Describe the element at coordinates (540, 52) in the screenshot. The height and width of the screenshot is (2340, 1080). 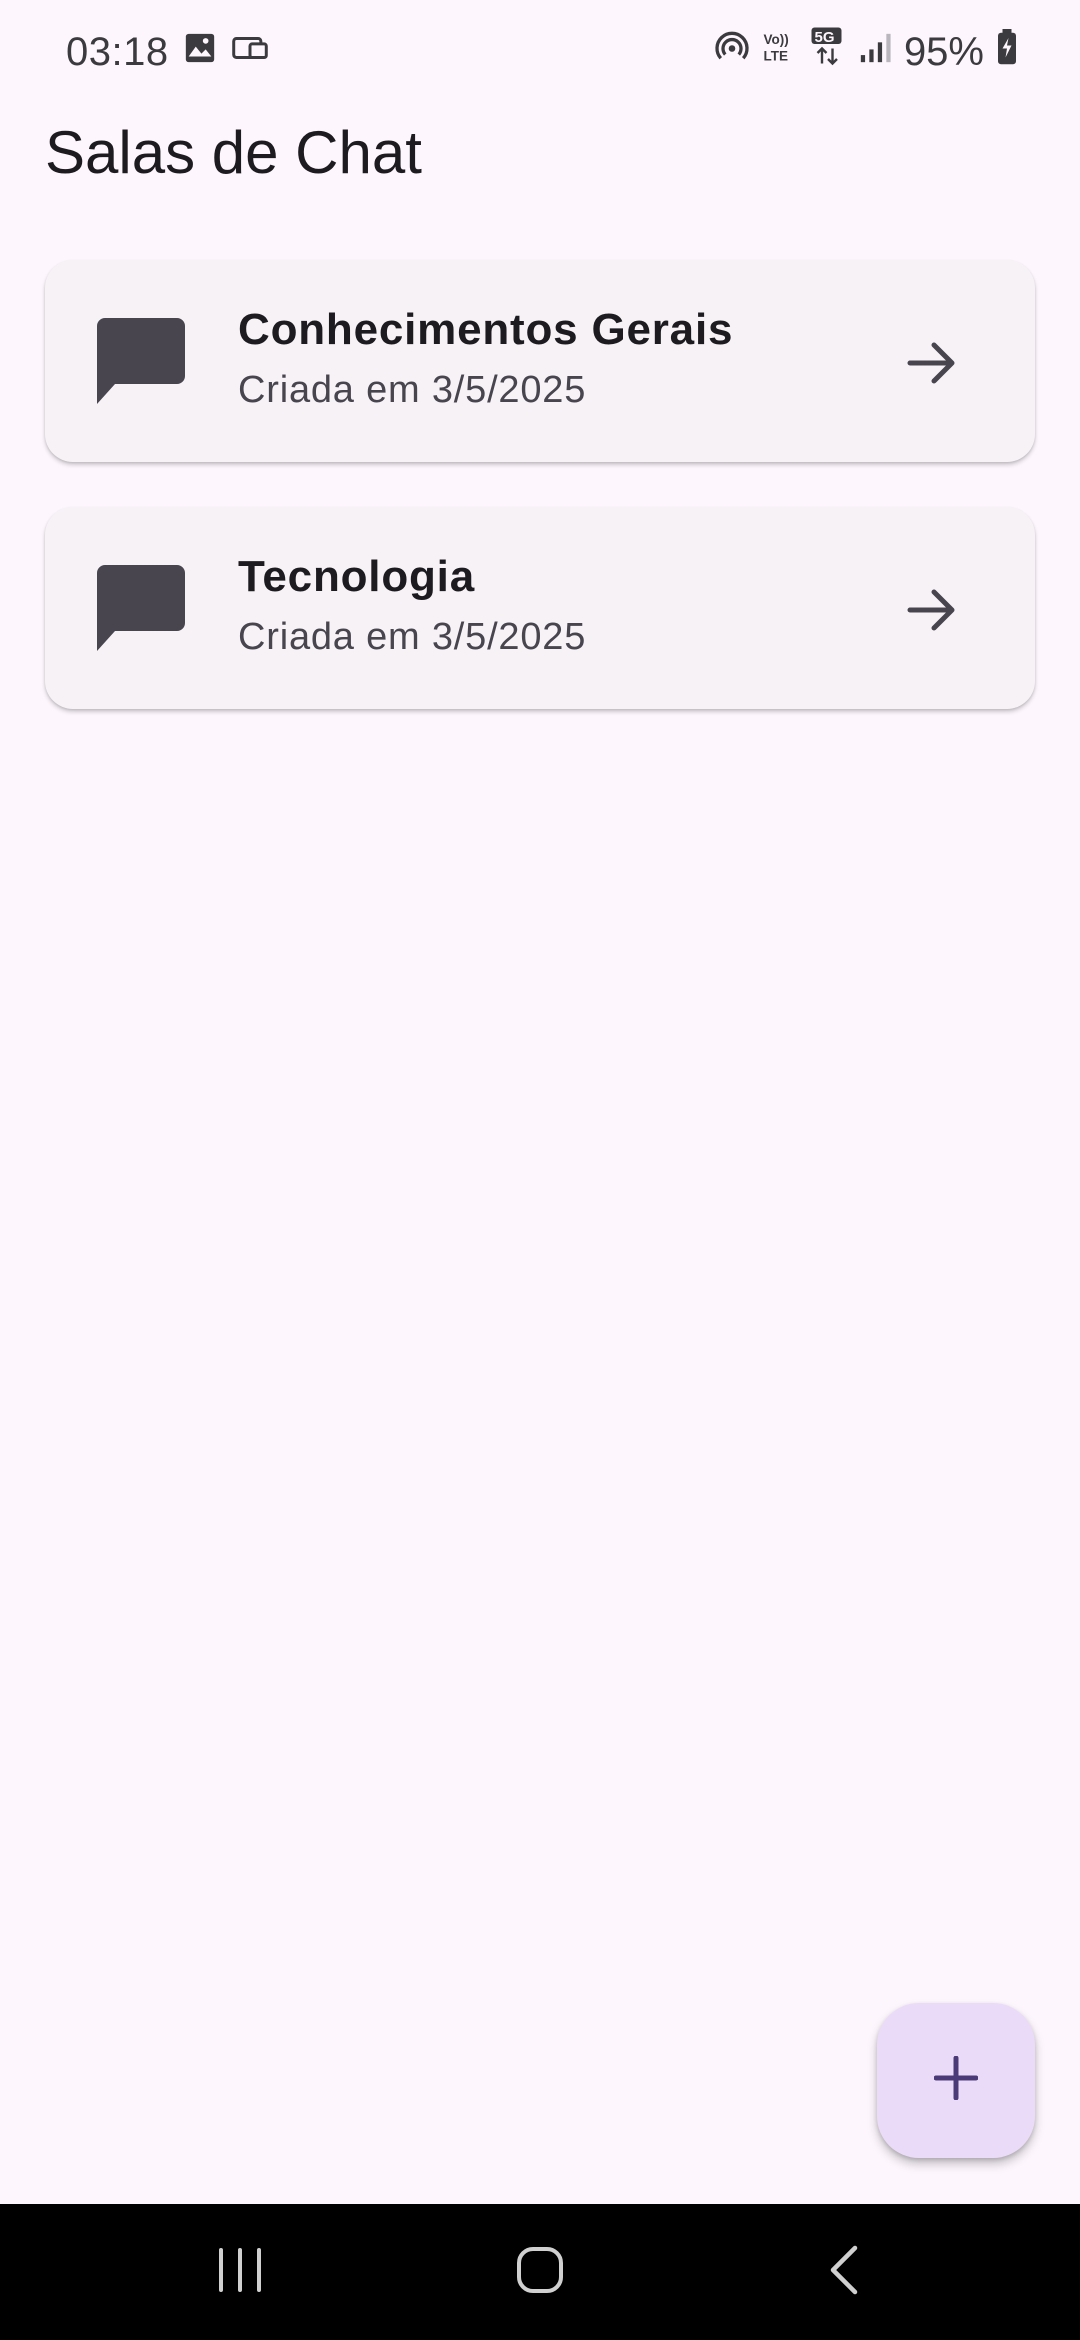
I see `status-bar: 03:18 Vo)) LTE 5G 95%` at that location.